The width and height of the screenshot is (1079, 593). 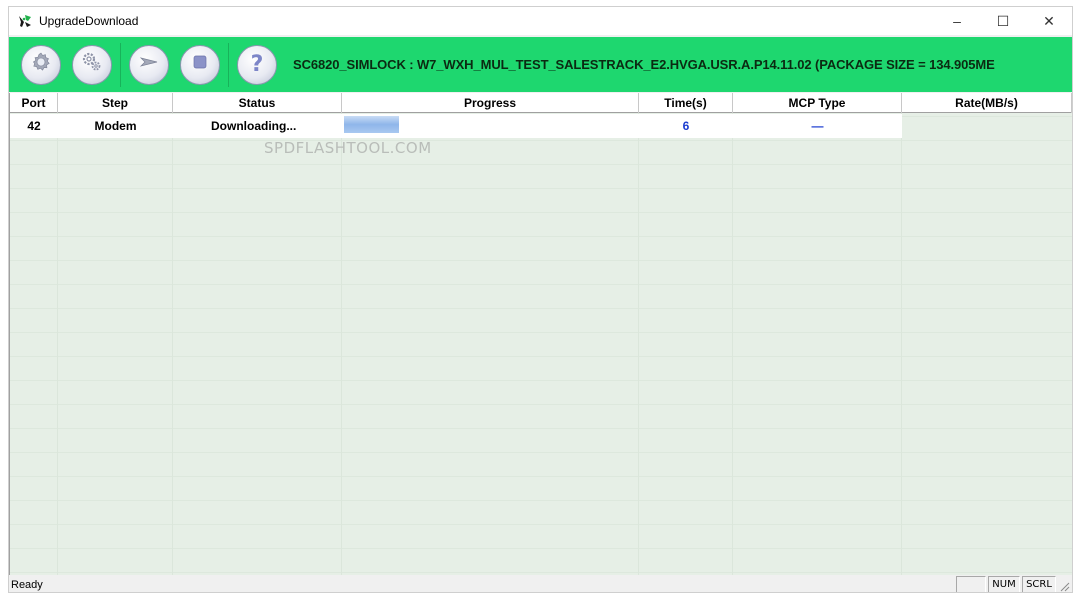 What do you see at coordinates (1039, 584) in the screenshot?
I see `indicator-scrl: SCRL` at bounding box center [1039, 584].